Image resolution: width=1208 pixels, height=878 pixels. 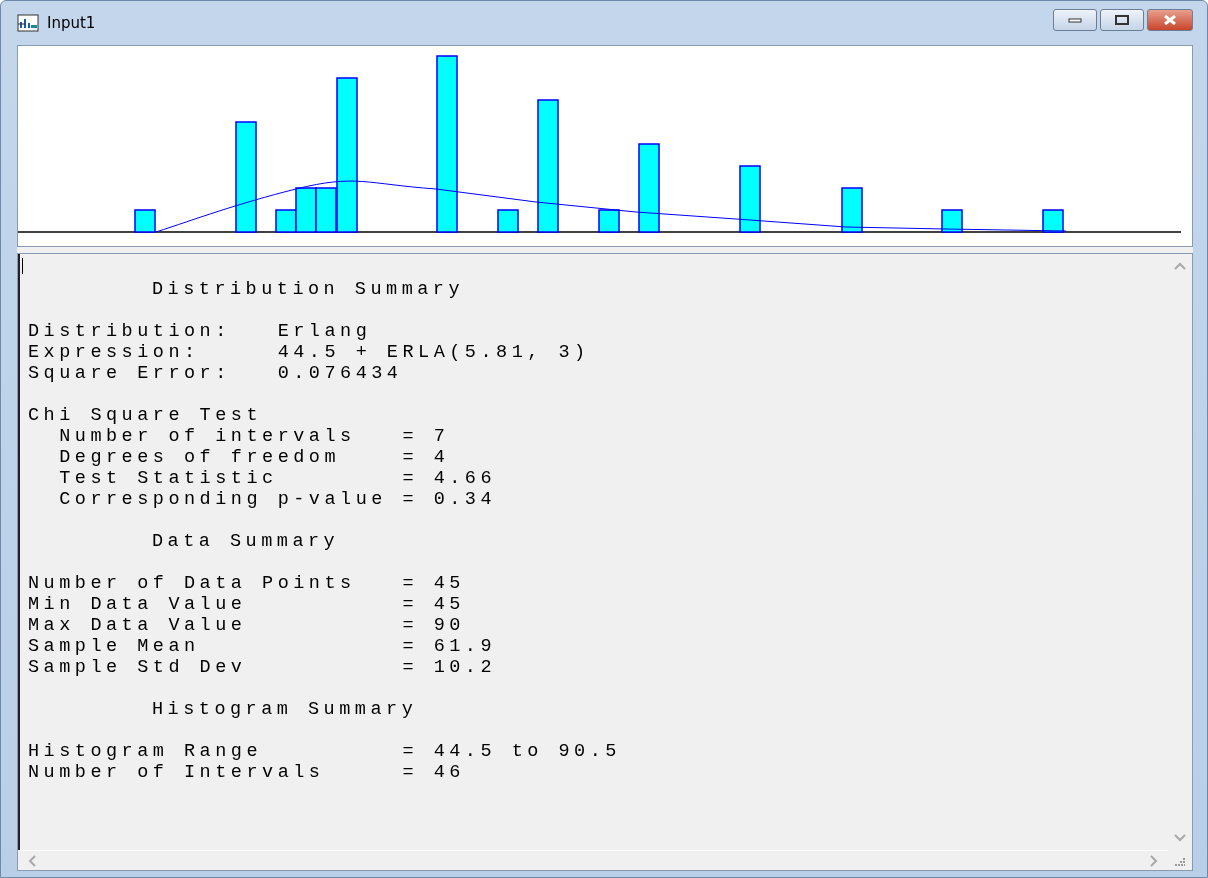 I want to click on report-line: Test Statistic = 4.66, so click(x=278, y=478).